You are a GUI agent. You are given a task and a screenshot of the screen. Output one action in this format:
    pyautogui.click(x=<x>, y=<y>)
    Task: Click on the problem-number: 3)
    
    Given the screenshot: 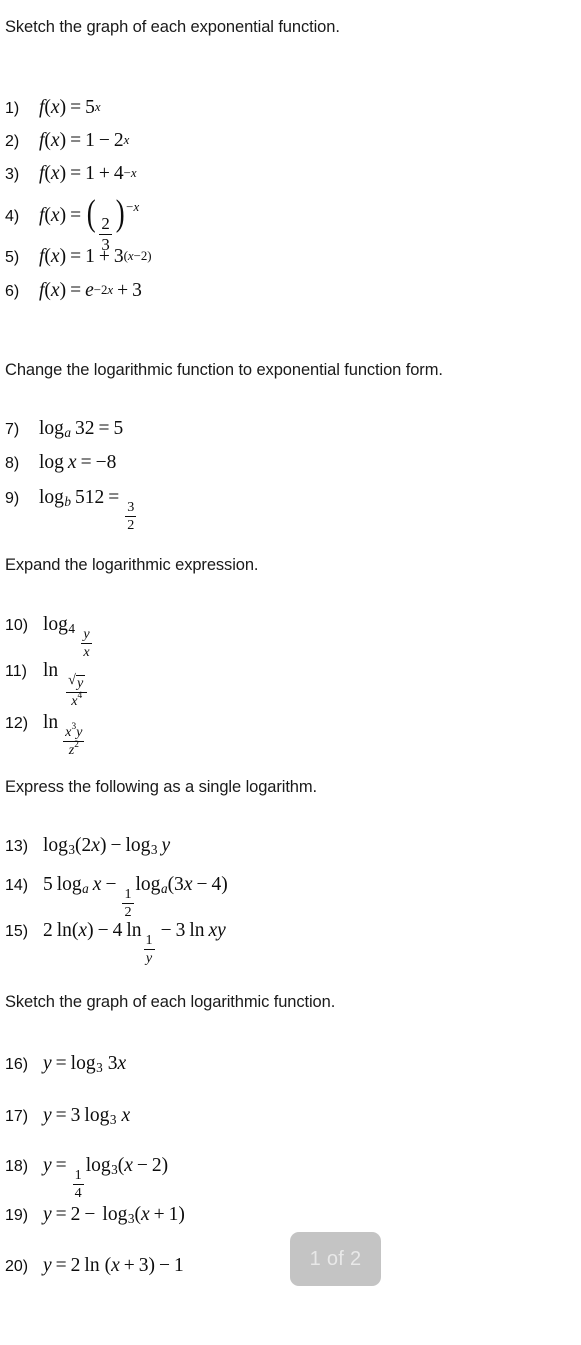 What is the action you would take?
    pyautogui.click(x=12, y=174)
    